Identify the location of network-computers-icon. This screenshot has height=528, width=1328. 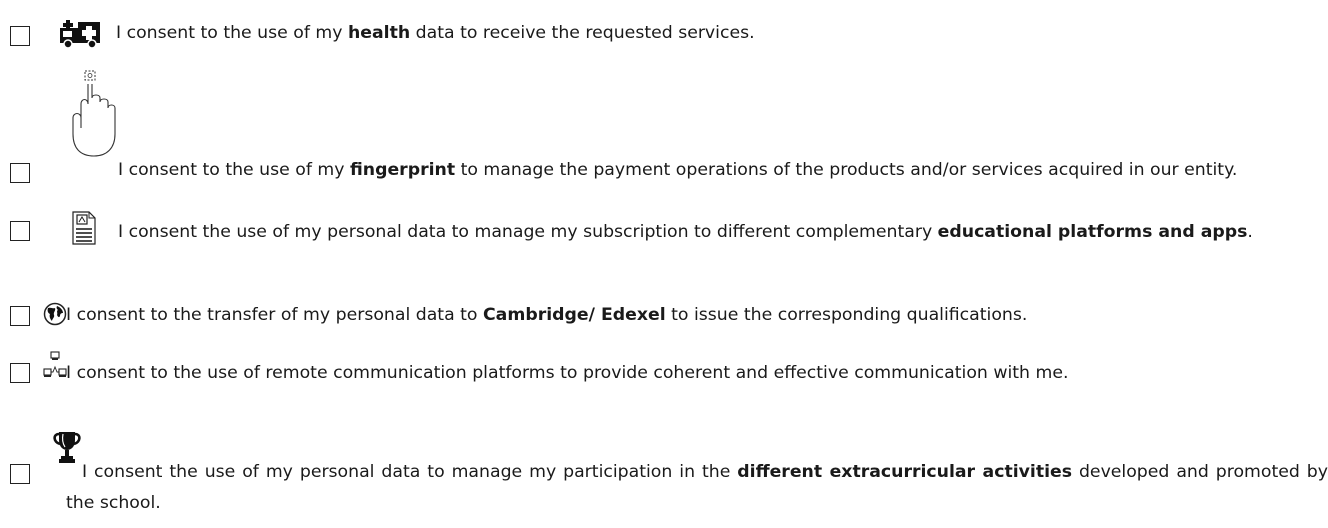
(55, 368).